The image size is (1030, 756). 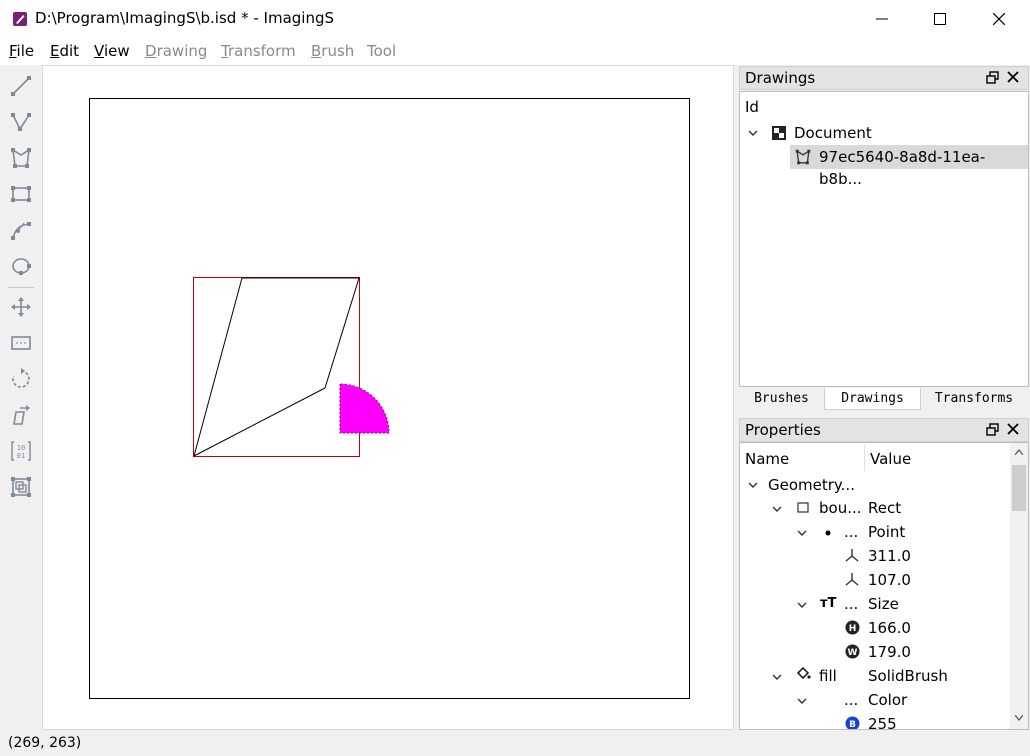 I want to click on svg-text: B, so click(x=852, y=725).